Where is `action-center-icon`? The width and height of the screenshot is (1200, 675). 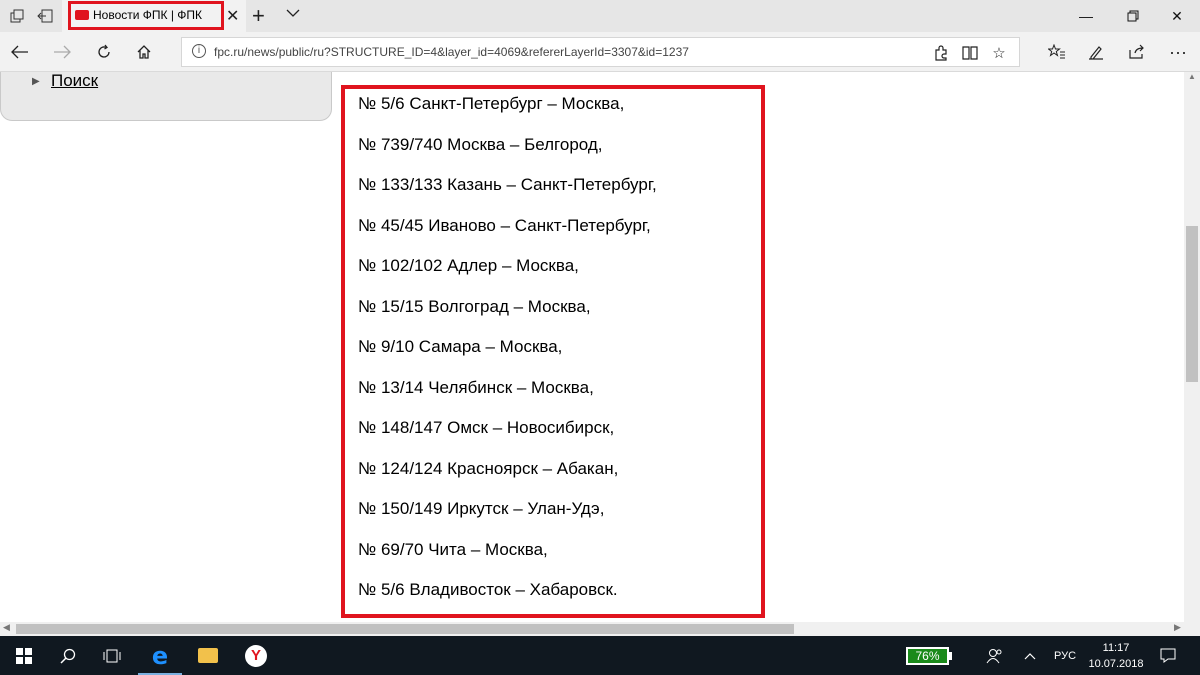 action-center-icon is located at coordinates (1168, 655).